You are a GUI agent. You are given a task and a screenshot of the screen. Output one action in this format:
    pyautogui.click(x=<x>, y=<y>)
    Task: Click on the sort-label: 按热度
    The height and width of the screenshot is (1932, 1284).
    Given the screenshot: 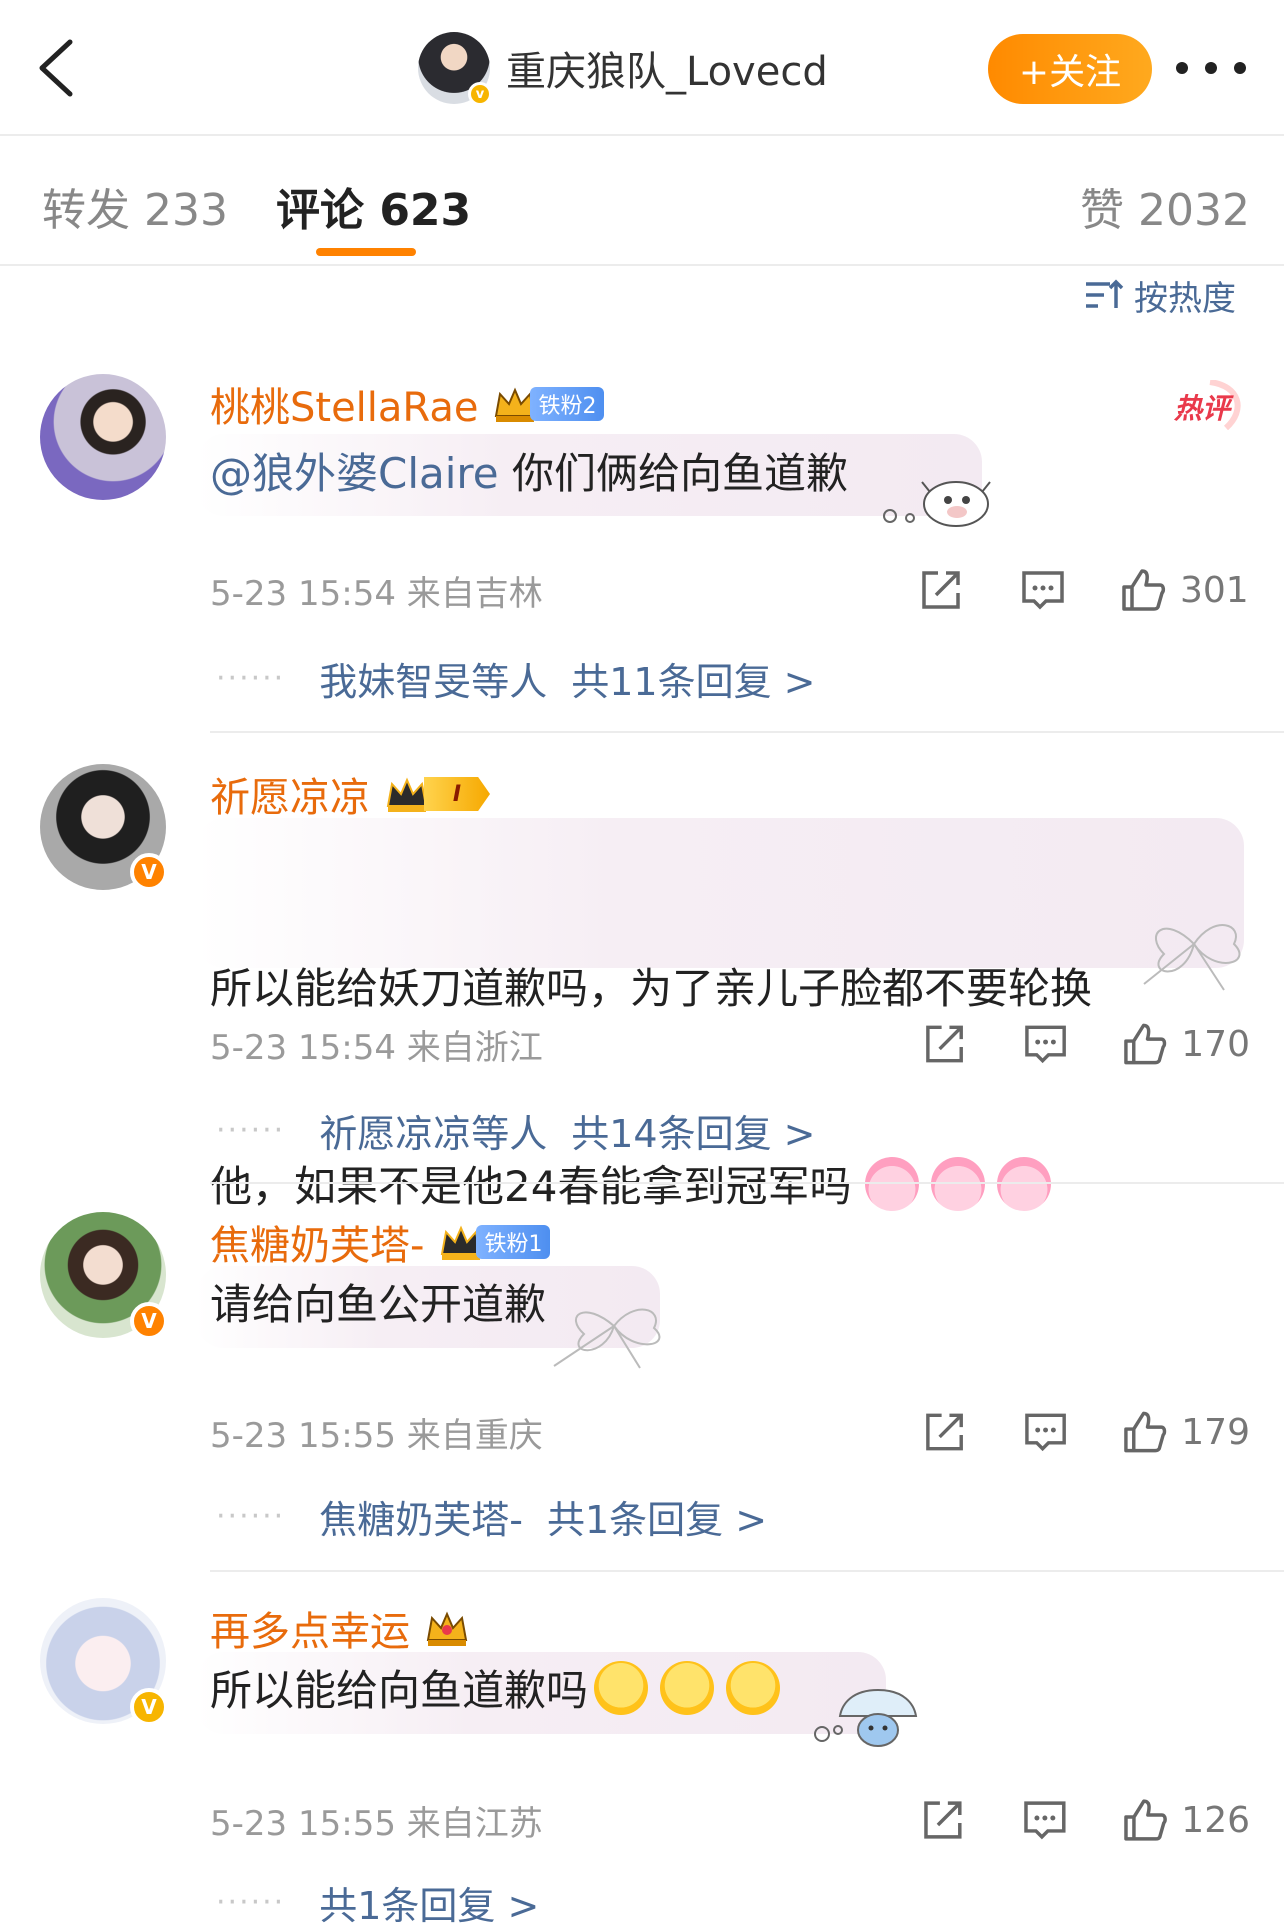 What is the action you would take?
    pyautogui.click(x=1185, y=298)
    